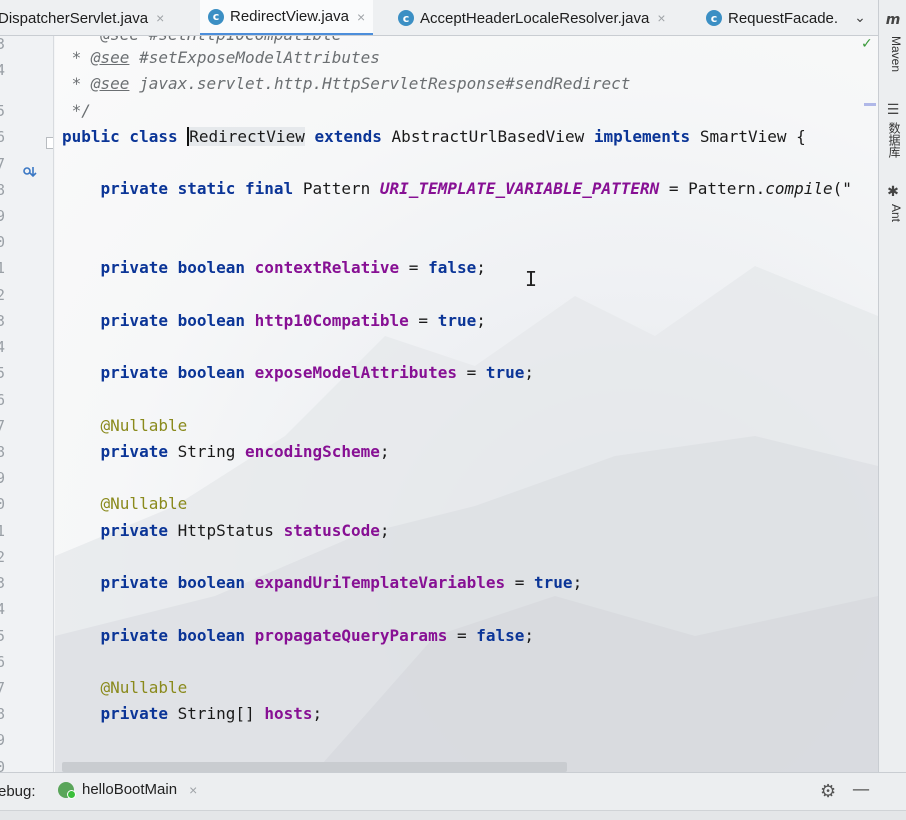 Image resolution: width=906 pixels, height=820 pixels. I want to click on text-cursor-icon: I, so click(531, 279).